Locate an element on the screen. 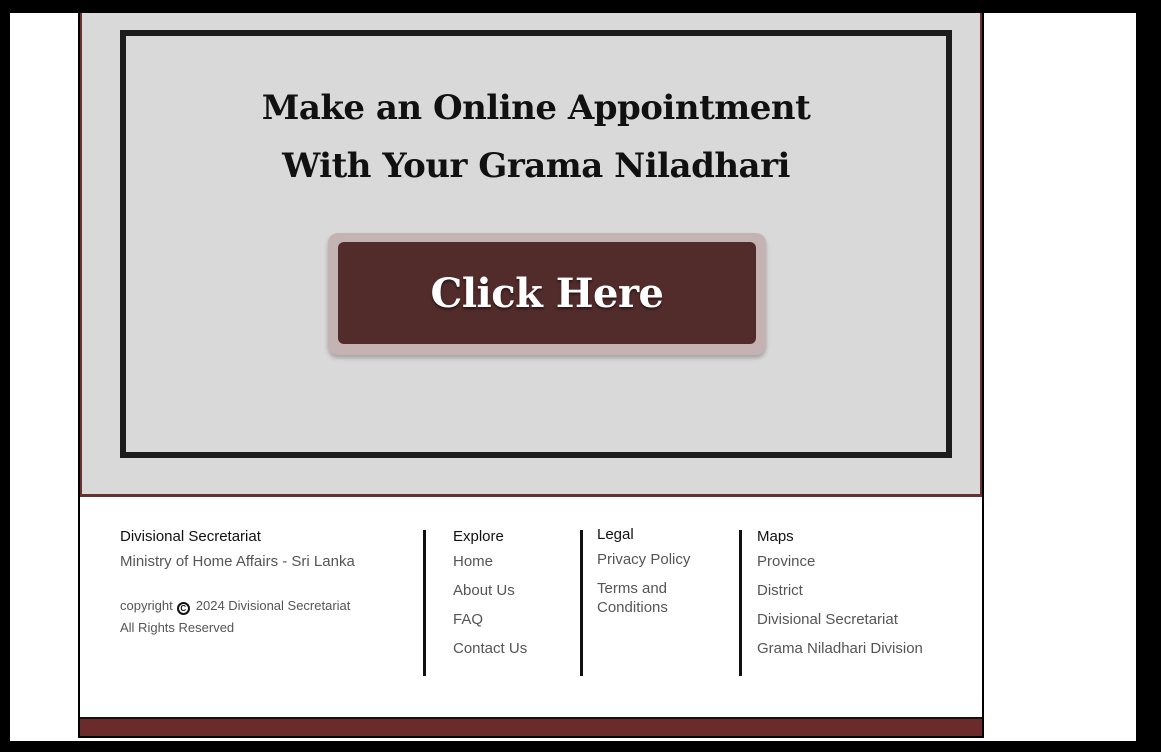  hero-title-line1: Make an Online Appointment is located at coordinates (536, 108).